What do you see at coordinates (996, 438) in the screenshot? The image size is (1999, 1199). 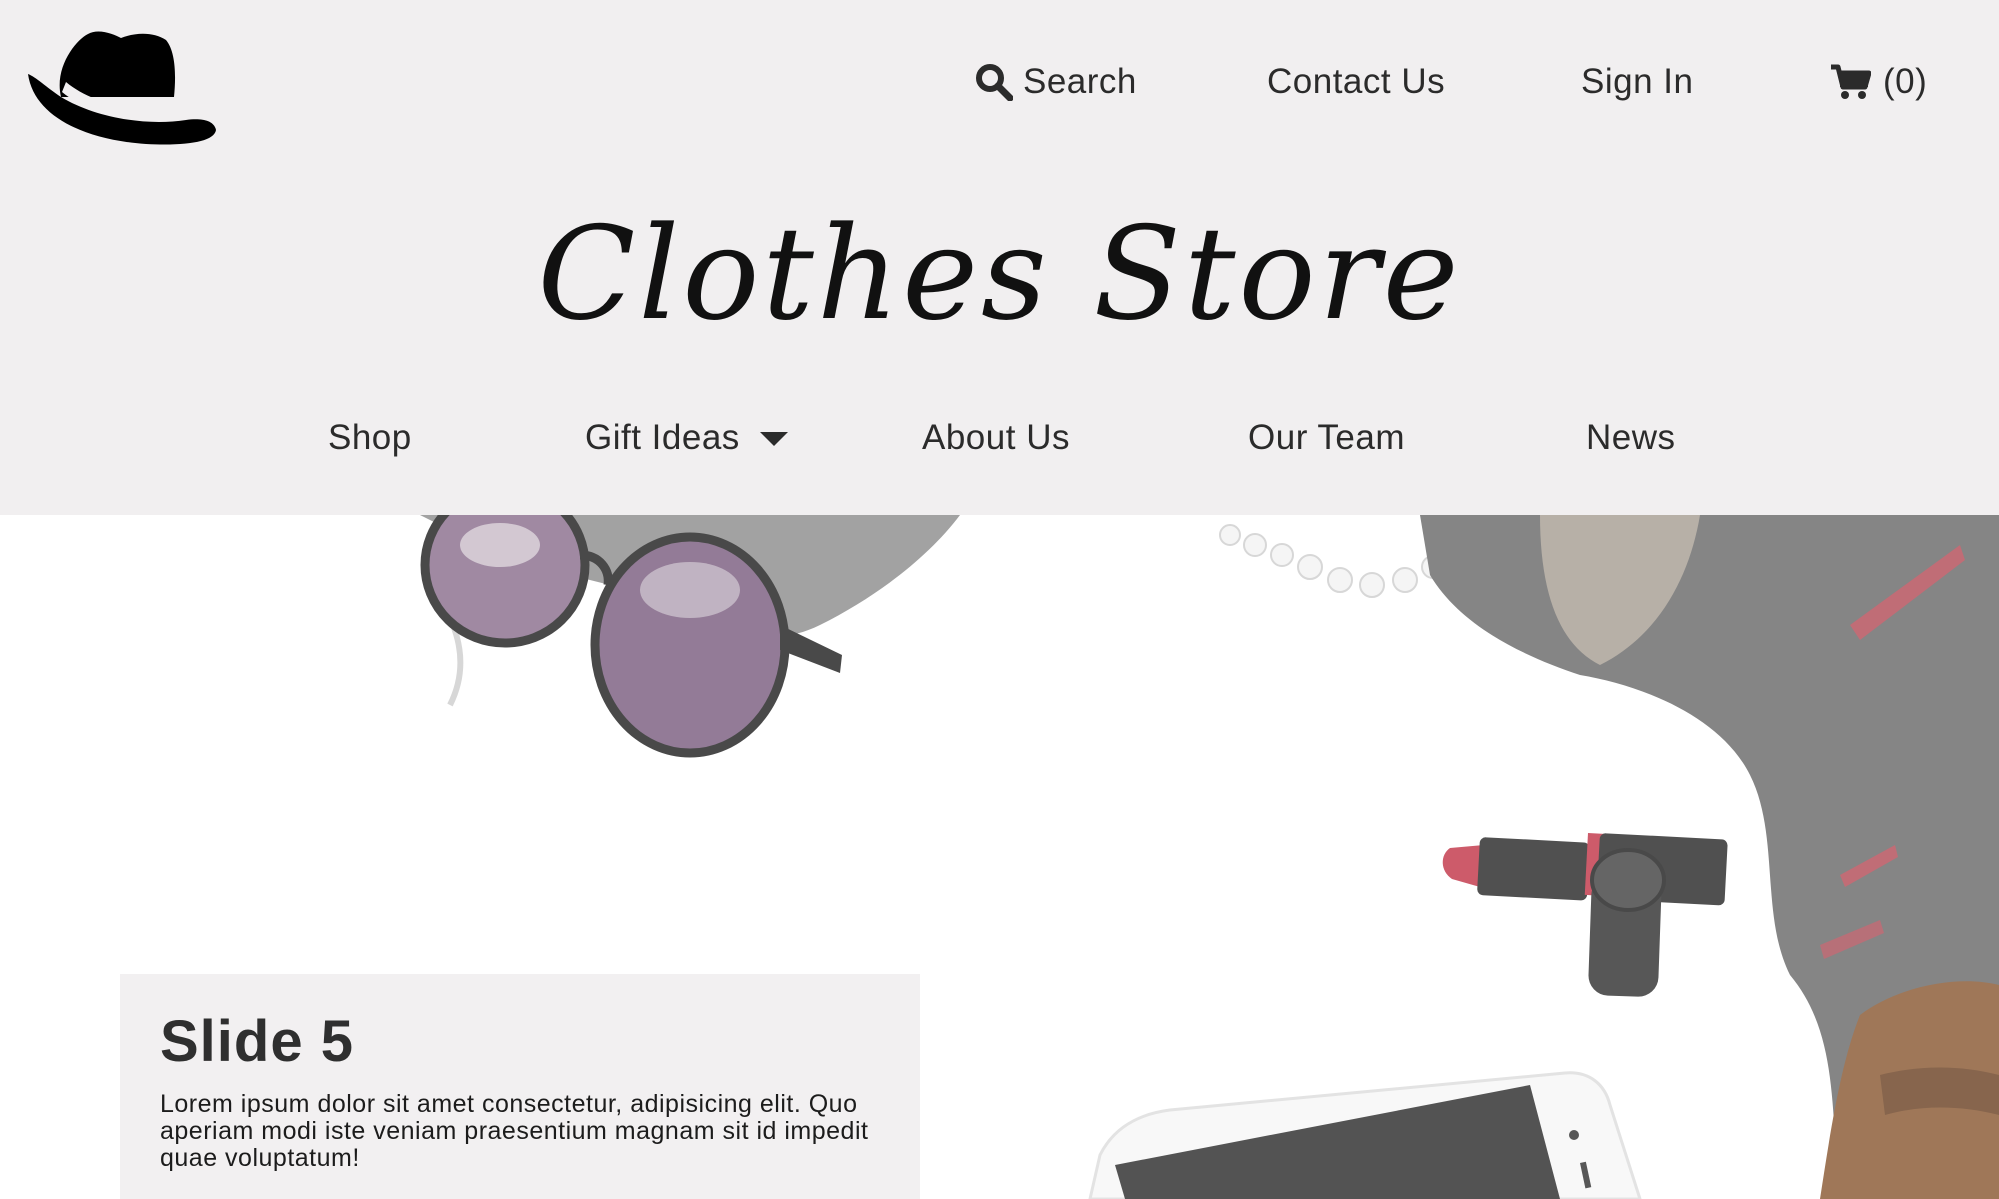 I see `nav-about-us: About Us` at bounding box center [996, 438].